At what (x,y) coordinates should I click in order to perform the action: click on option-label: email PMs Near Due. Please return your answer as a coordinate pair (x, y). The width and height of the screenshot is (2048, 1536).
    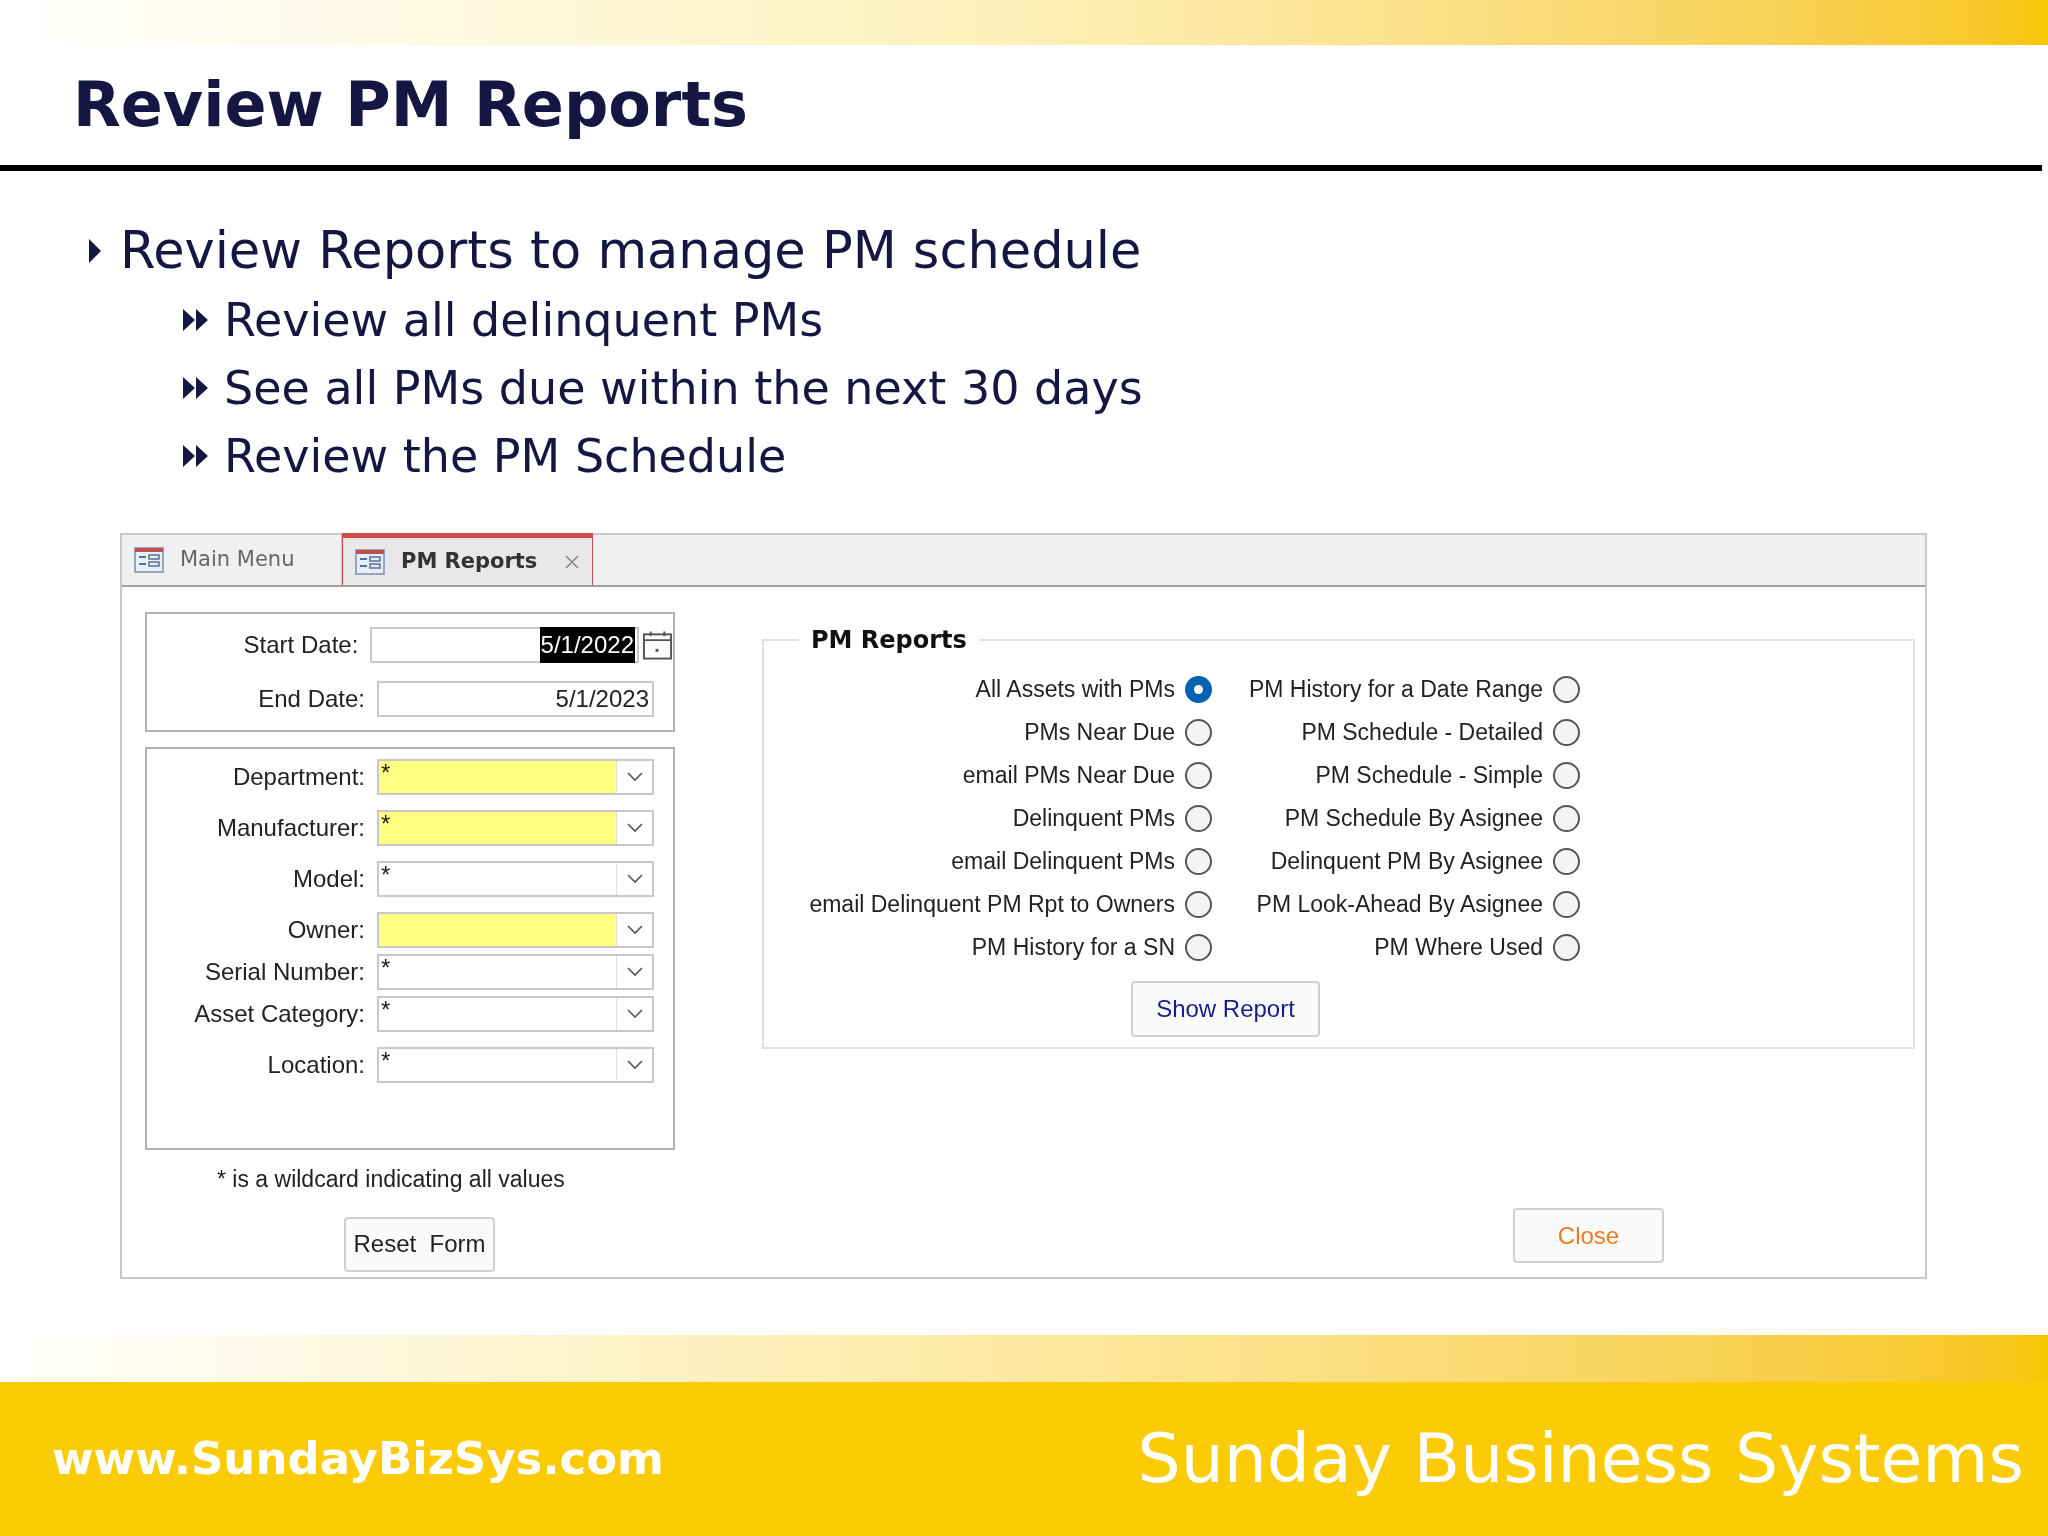
    Looking at the image, I should click on (1068, 776).